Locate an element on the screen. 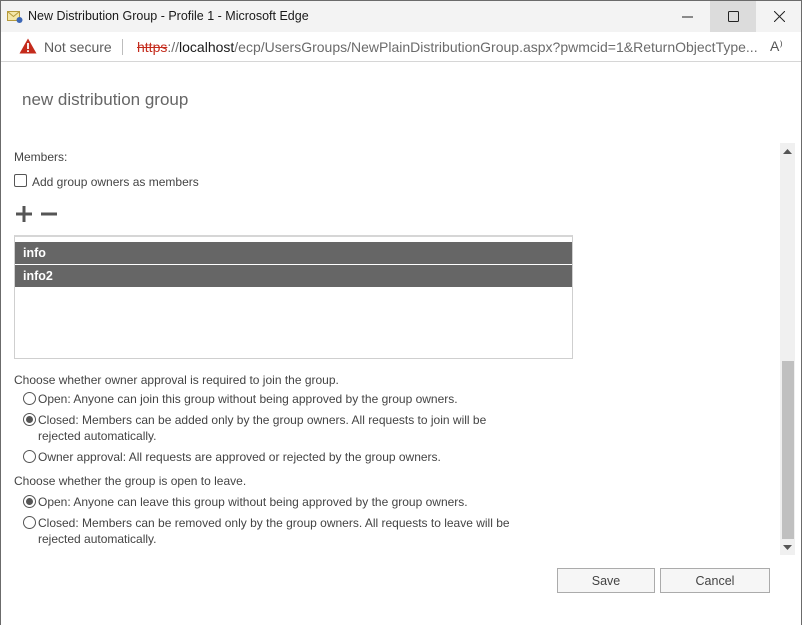 Image resolution: width=802 pixels, height=625 pixels. members-list: info info2 is located at coordinates (293, 297).